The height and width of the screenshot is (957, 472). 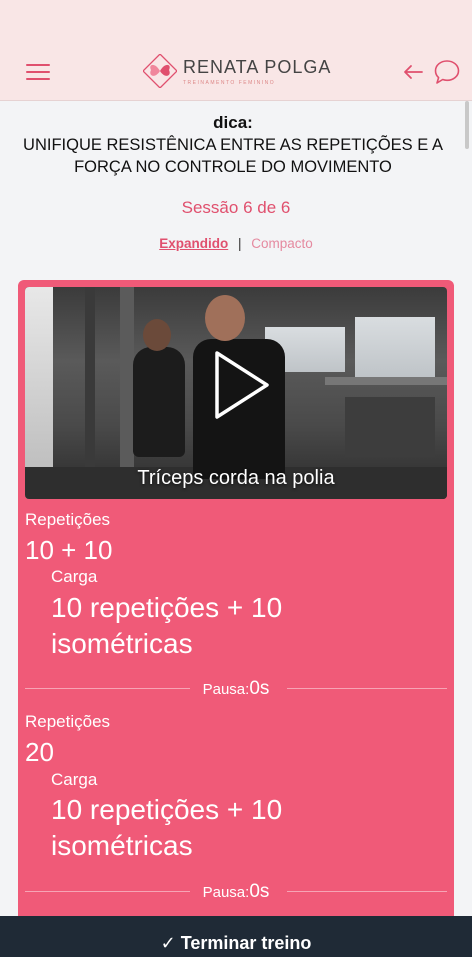 What do you see at coordinates (282, 243) in the screenshot?
I see `view-compact-link: Compacto` at bounding box center [282, 243].